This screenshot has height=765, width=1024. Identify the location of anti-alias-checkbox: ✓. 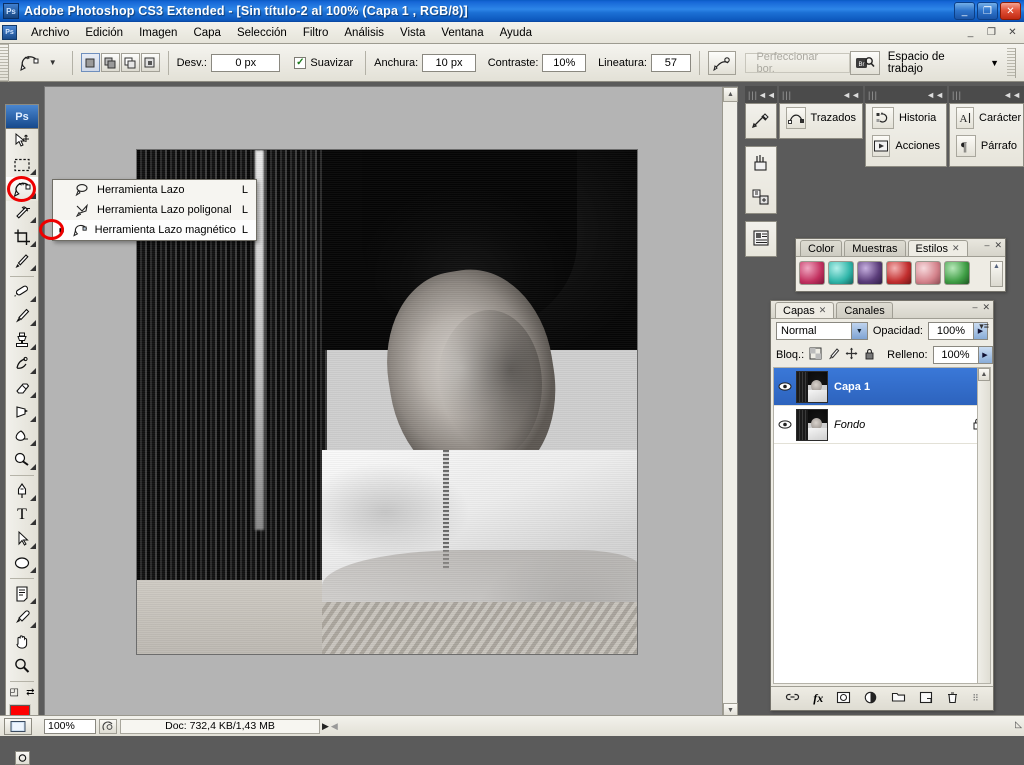
(300, 62).